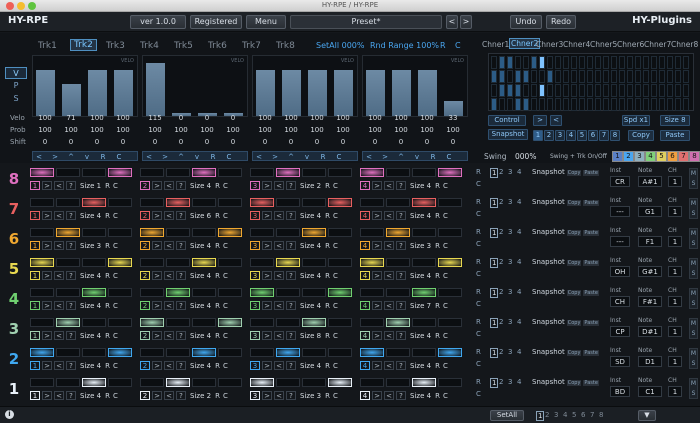  Describe the element at coordinates (255, 395) in the screenshot. I see `segment-number: 3` at that location.